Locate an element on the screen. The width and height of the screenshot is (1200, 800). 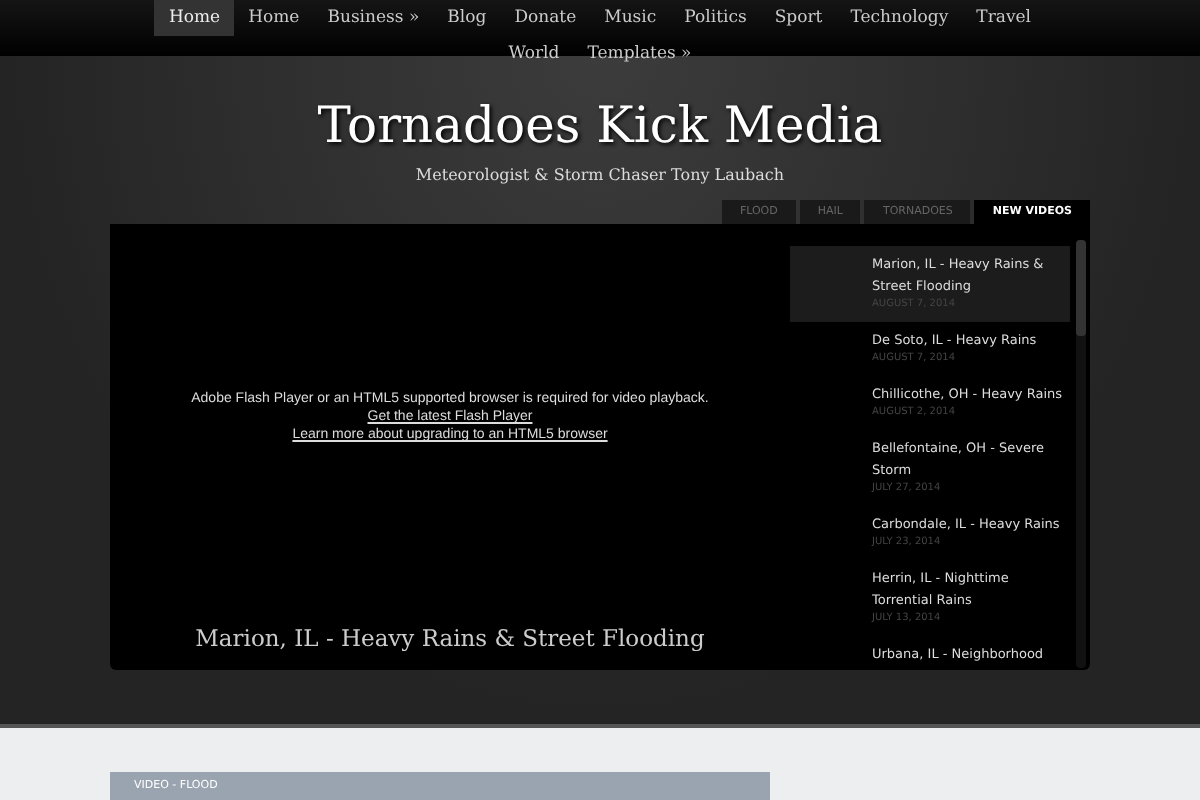
site-title: Tornadoes Kick Media is located at coordinates (600, 125).